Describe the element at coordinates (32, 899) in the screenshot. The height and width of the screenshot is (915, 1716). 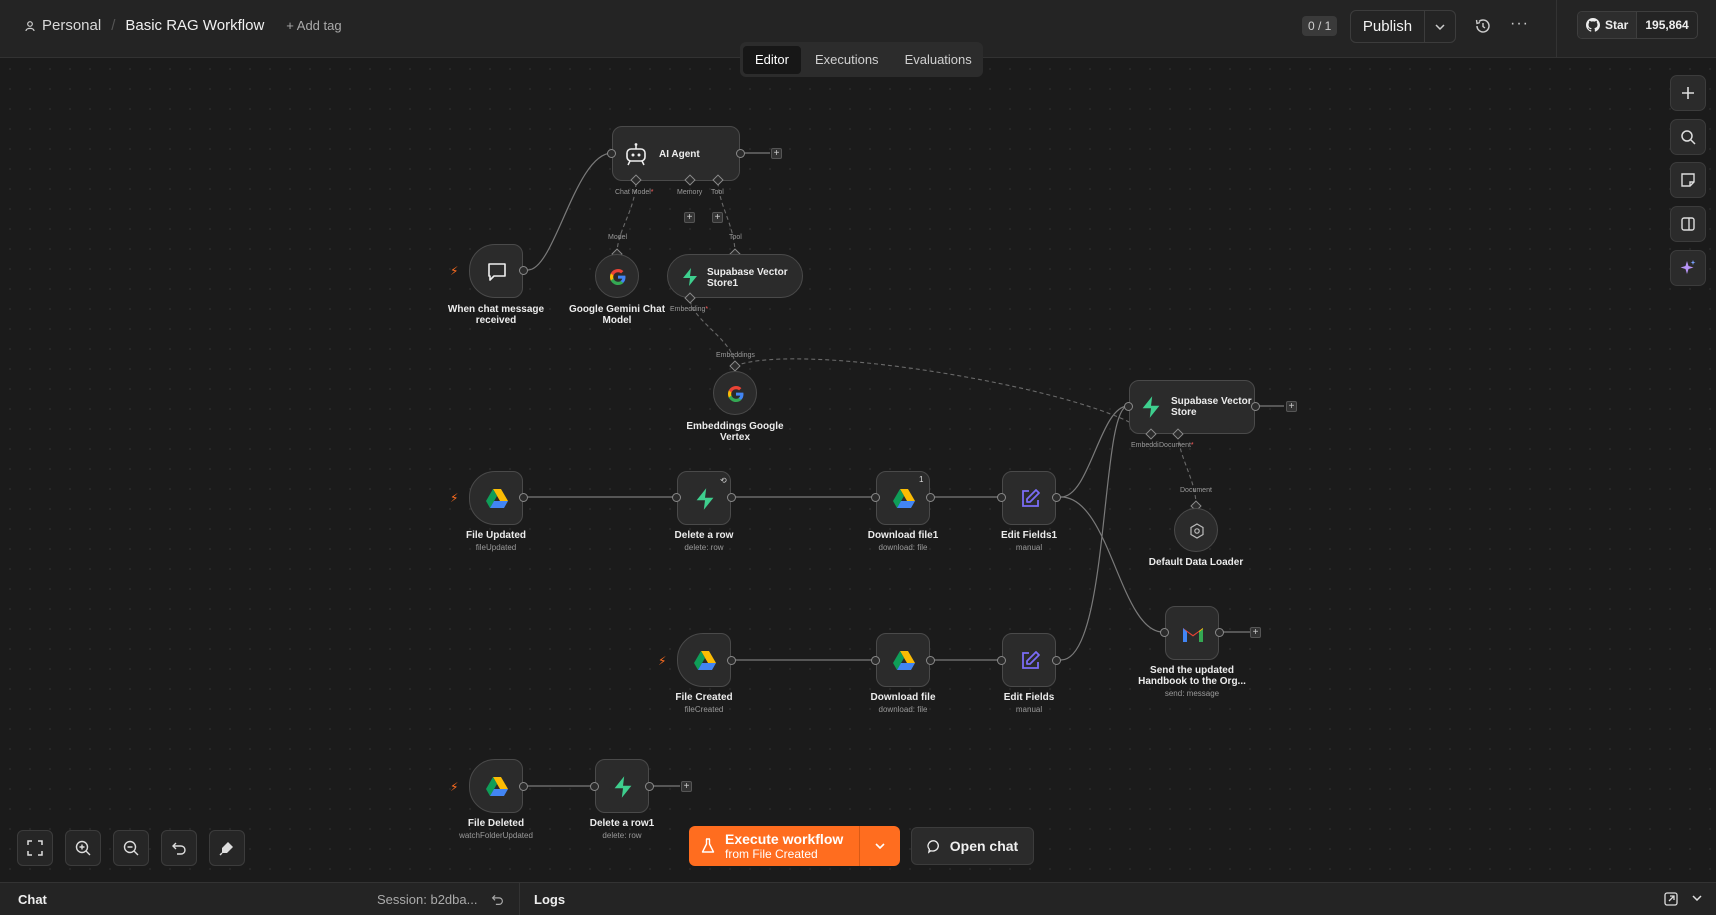
I see `chat-panel-title: Chat` at that location.